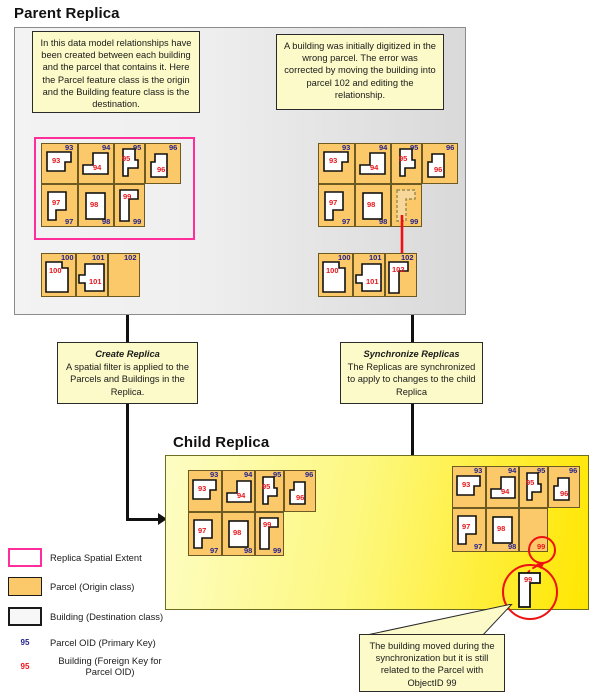 The image size is (593, 697). I want to click on legend-item-parcel-oid: 95 Parcel OID (Primary Key), so click(82, 642).